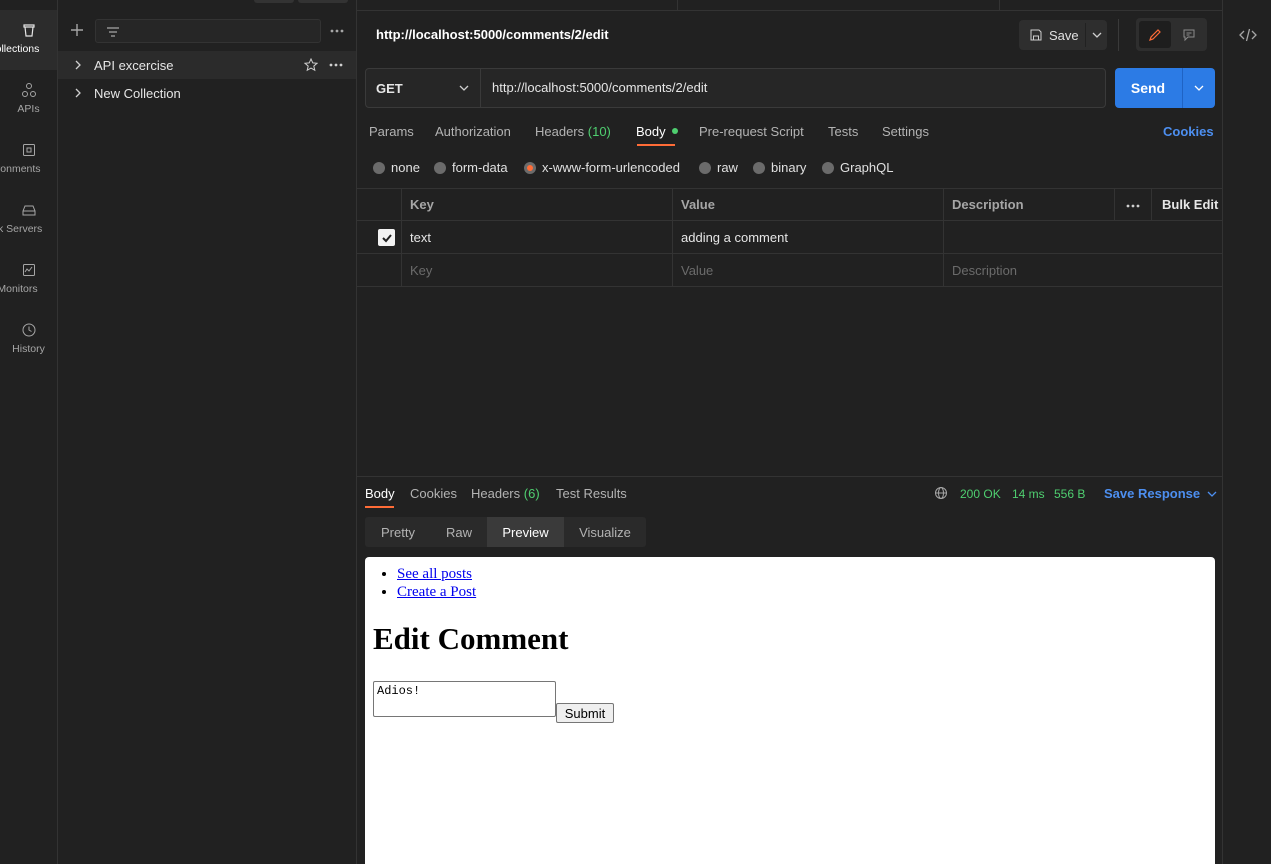 Image resolution: width=1271 pixels, height=864 pixels. I want to click on tab-settings: Settings, so click(905, 131).